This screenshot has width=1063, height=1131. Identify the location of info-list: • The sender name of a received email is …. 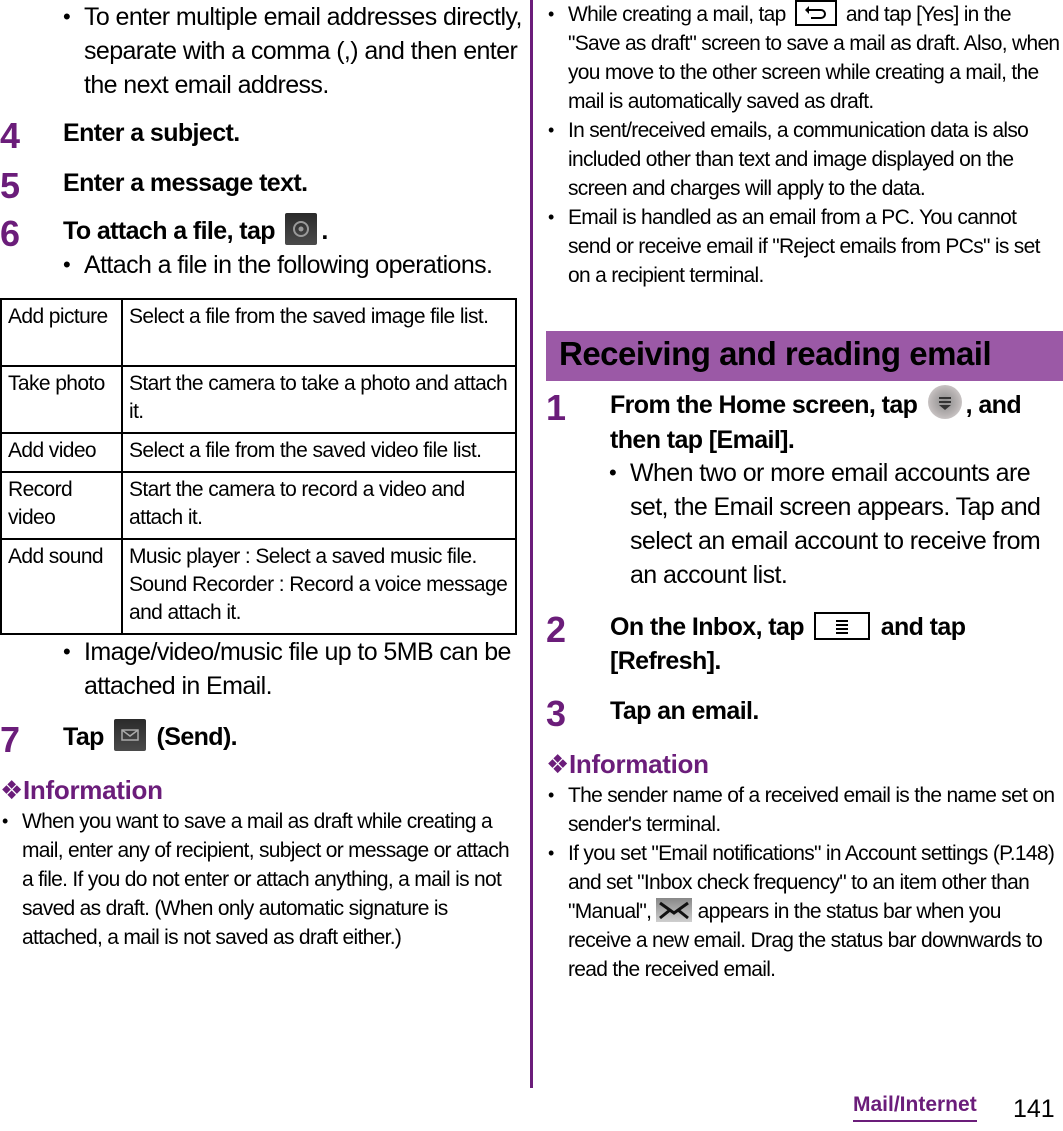
(804, 882).